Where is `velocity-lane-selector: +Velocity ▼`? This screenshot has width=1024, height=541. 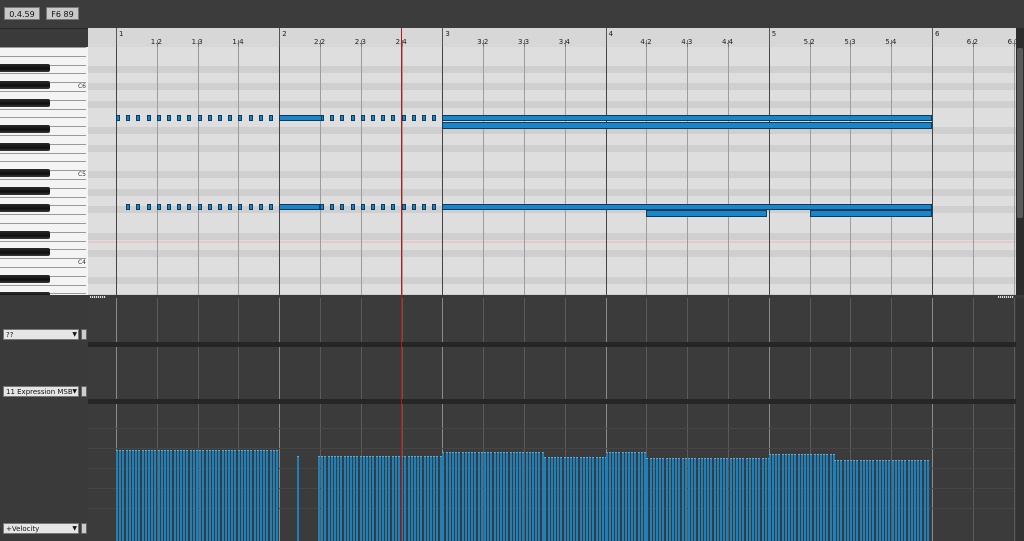
velocity-lane-selector: +Velocity ▼ is located at coordinates (41, 528).